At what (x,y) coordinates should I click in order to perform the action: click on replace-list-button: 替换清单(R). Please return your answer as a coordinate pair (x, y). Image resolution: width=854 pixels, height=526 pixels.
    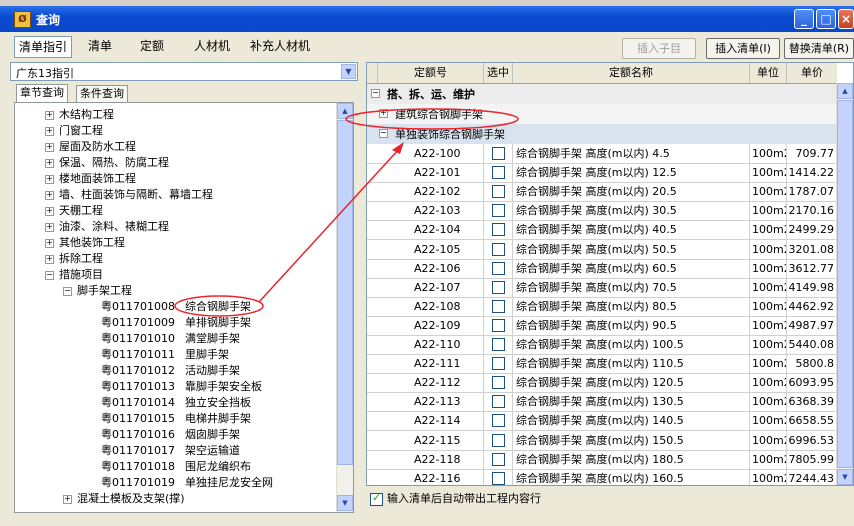
    Looking at the image, I should click on (819, 48).